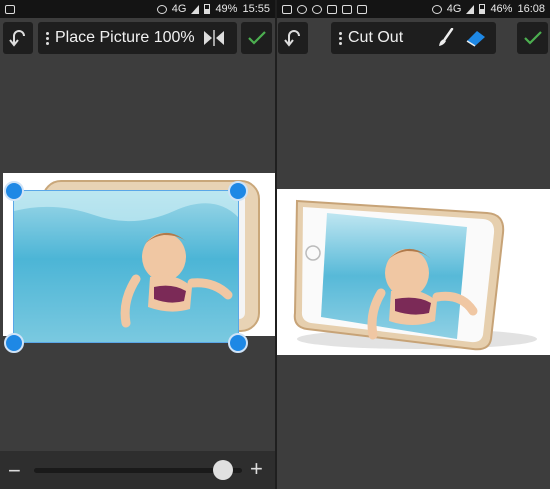 The width and height of the screenshot is (550, 489). Describe the element at coordinates (256, 9) in the screenshot. I see `clock: 15:55` at that location.